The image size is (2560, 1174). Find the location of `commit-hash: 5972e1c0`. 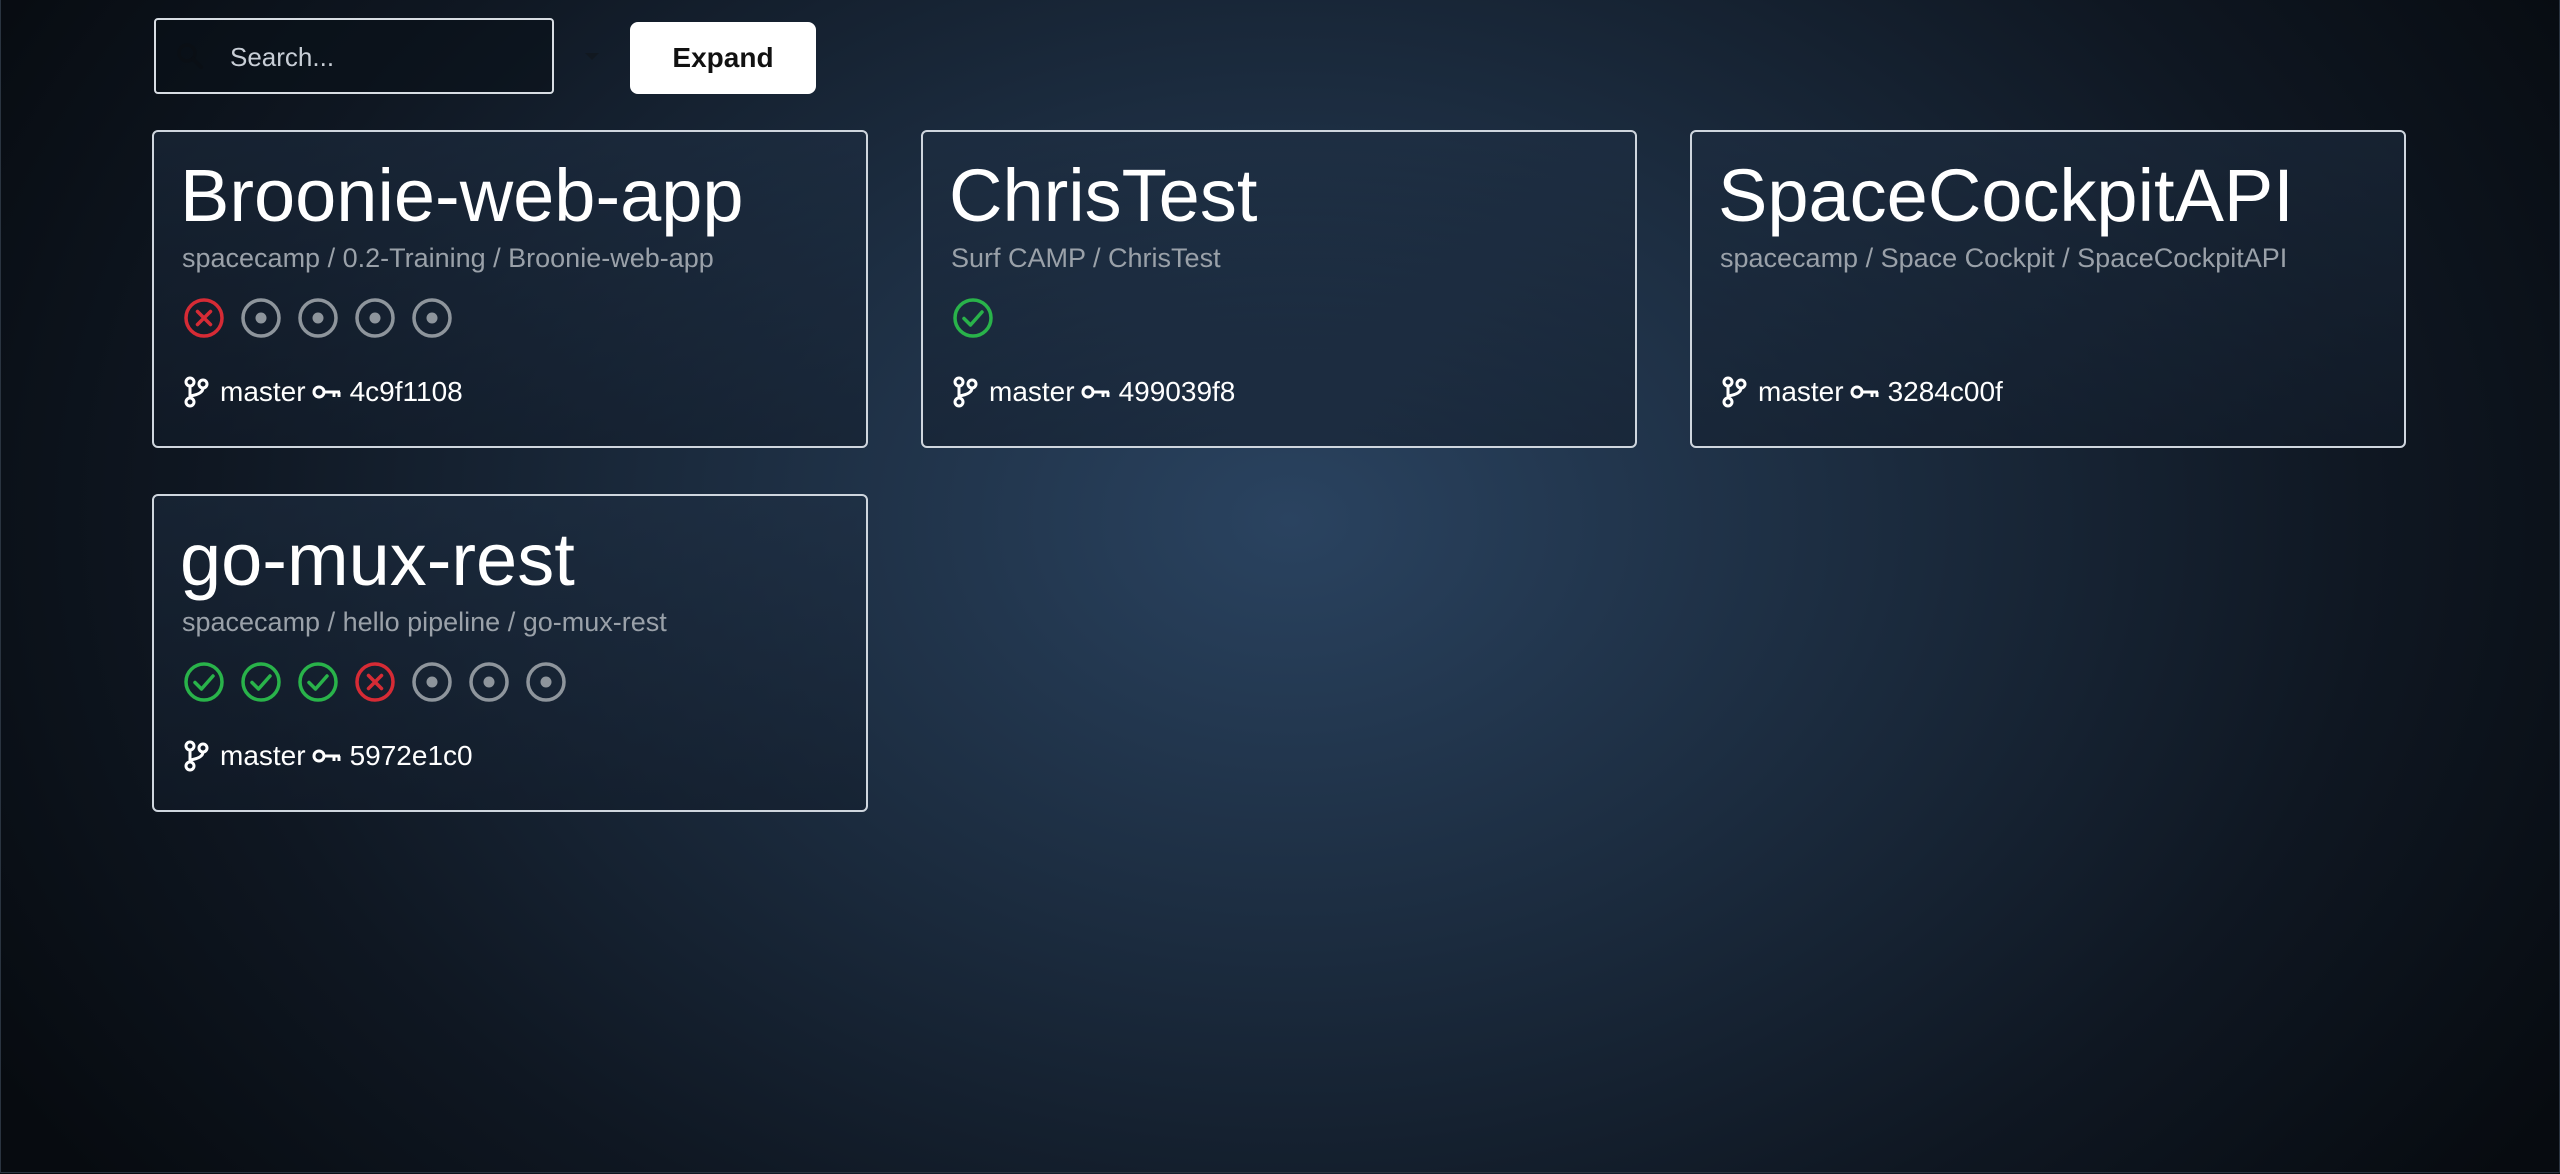

commit-hash: 5972e1c0 is located at coordinates (411, 755).